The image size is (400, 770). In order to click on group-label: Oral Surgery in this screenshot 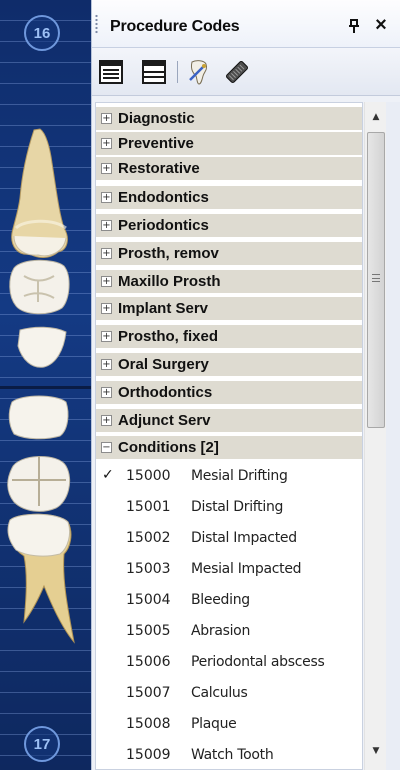, I will do `click(163, 364)`.